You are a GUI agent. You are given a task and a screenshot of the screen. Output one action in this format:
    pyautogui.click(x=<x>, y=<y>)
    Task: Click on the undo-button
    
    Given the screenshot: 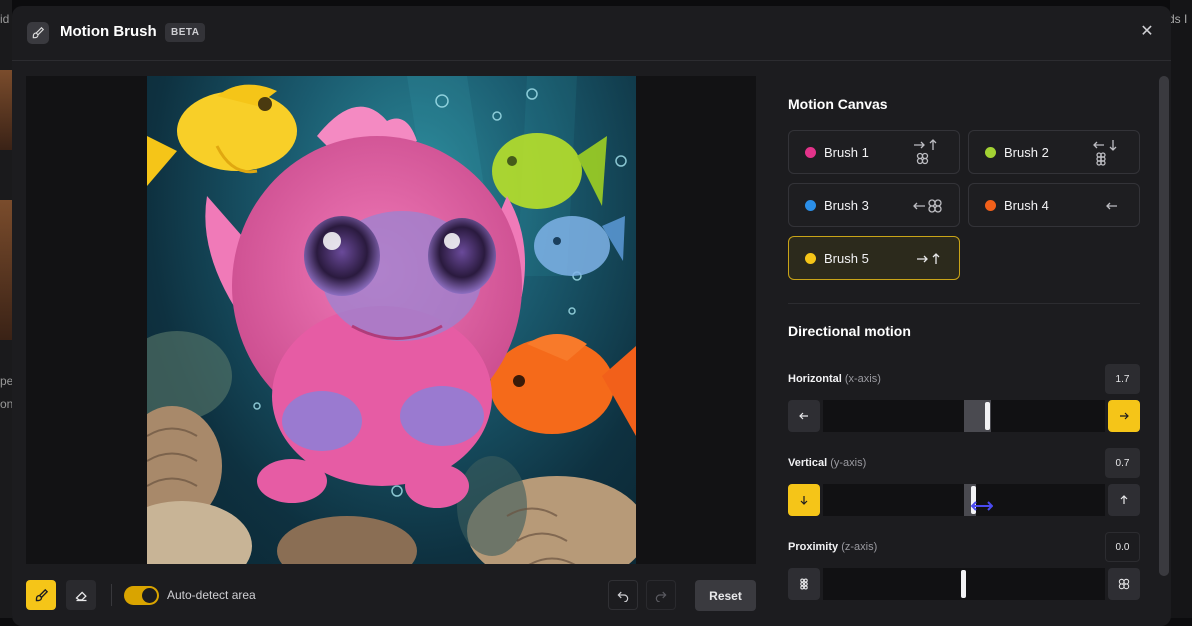 What is the action you would take?
    pyautogui.click(x=623, y=595)
    